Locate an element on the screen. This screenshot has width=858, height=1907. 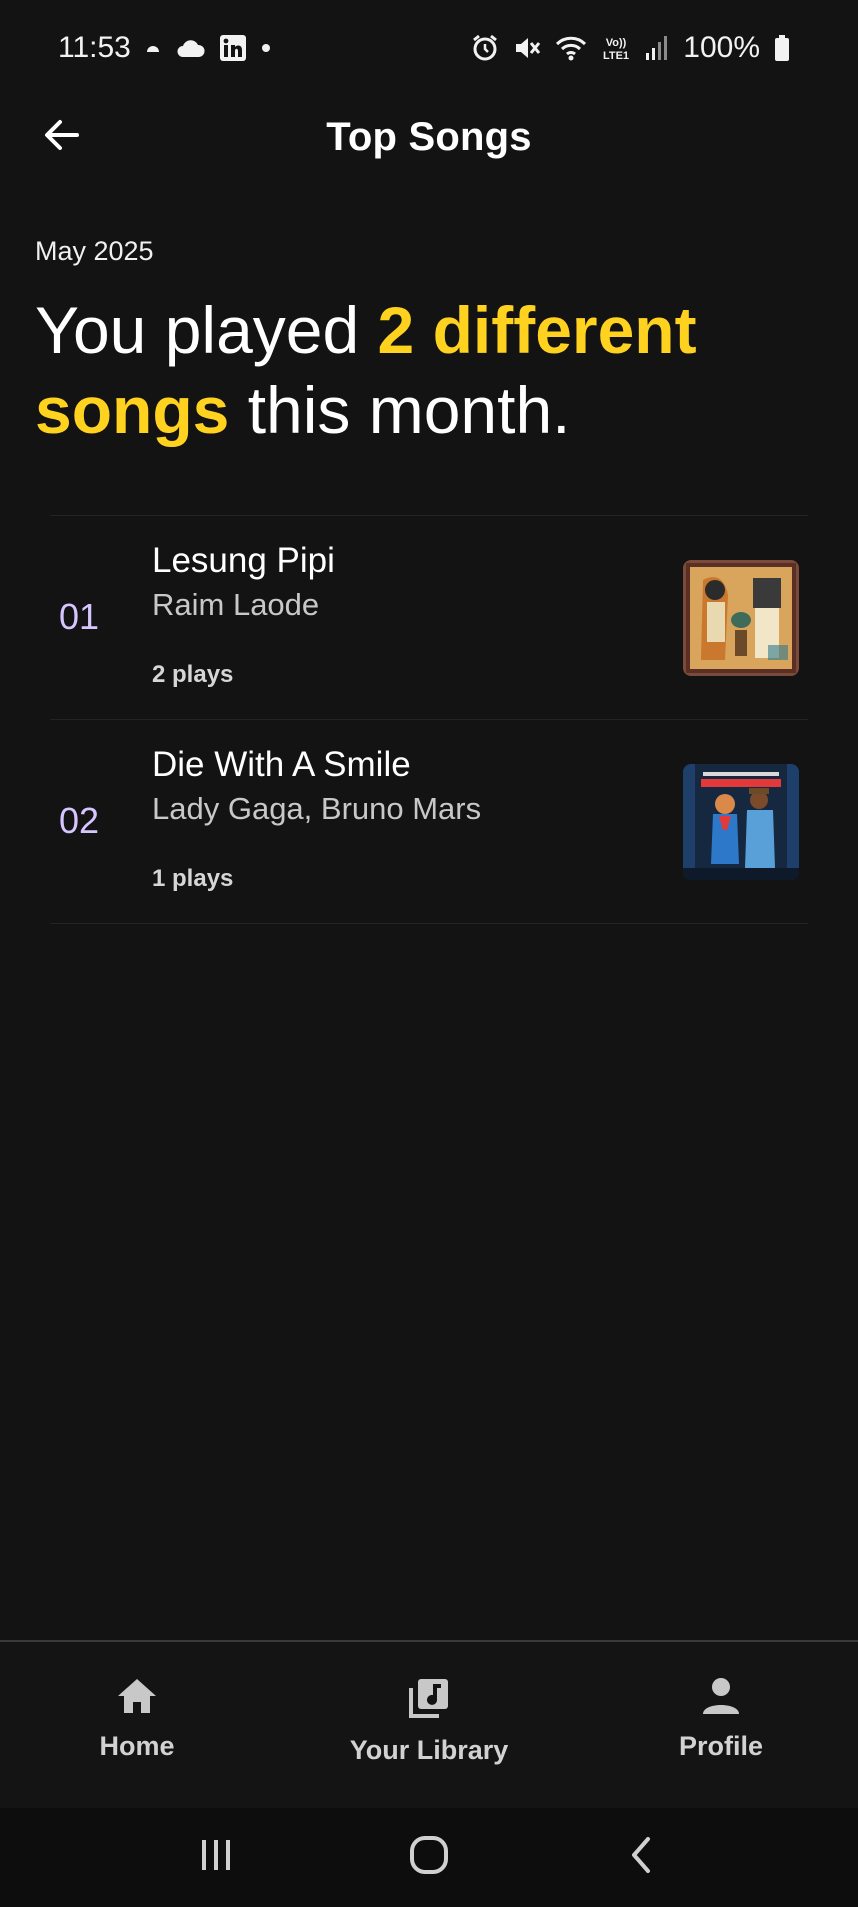
system-home-button is located at coordinates (429, 1858).